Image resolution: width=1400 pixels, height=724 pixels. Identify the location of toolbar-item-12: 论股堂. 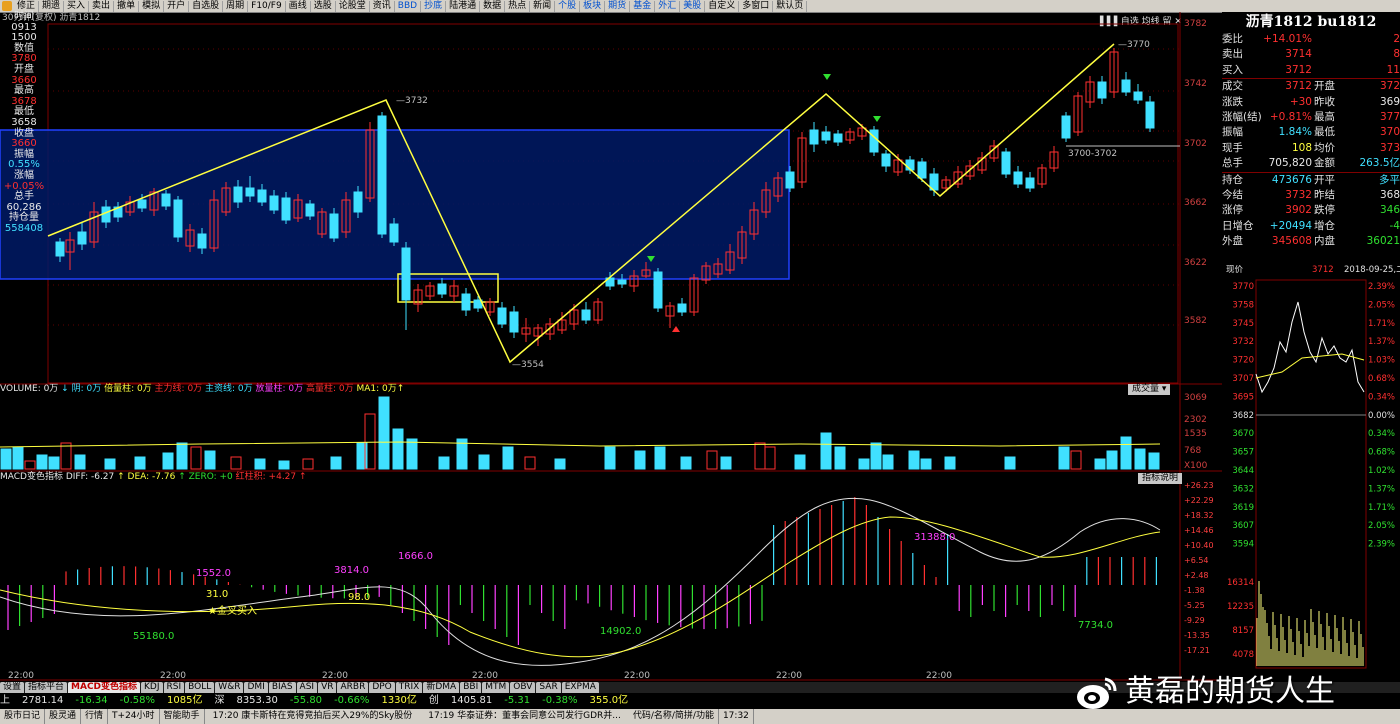
(353, 6).